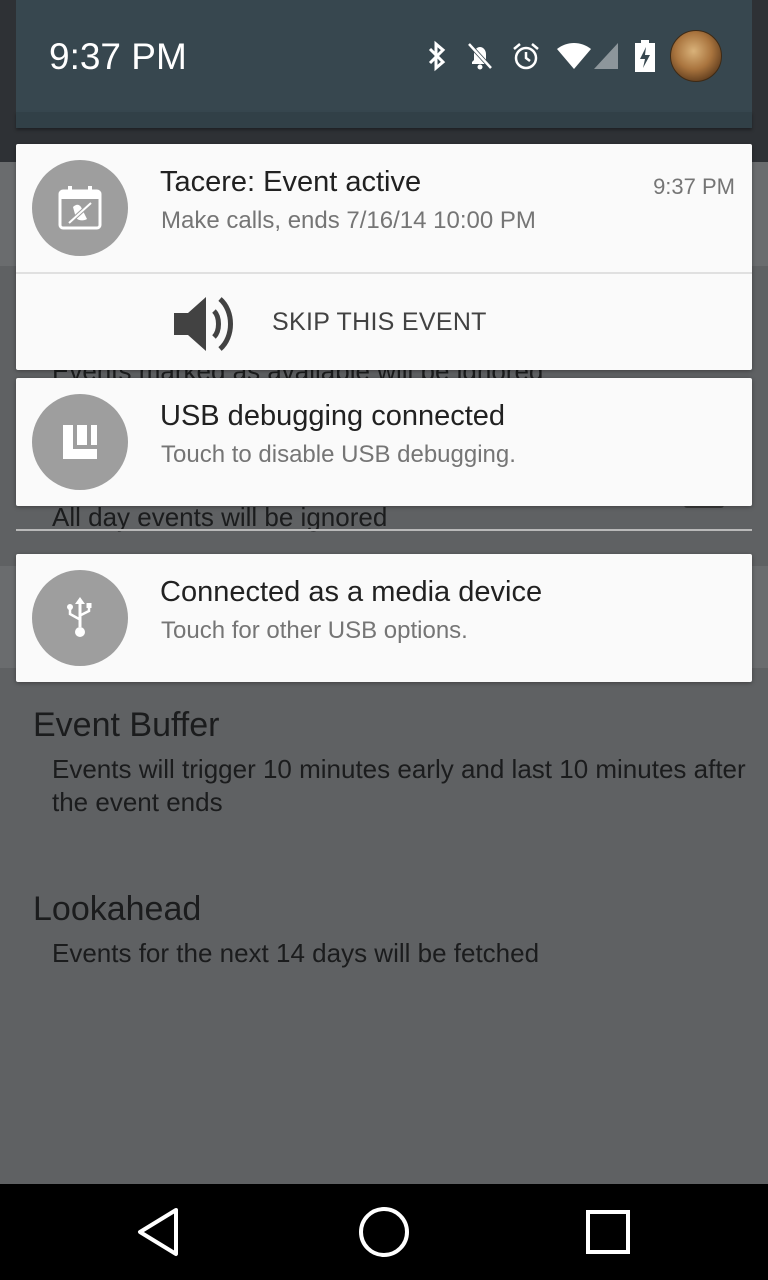 The image size is (768, 1280). Describe the element at coordinates (333, 416) in the screenshot. I see `notification-title: USB debugging connected` at that location.